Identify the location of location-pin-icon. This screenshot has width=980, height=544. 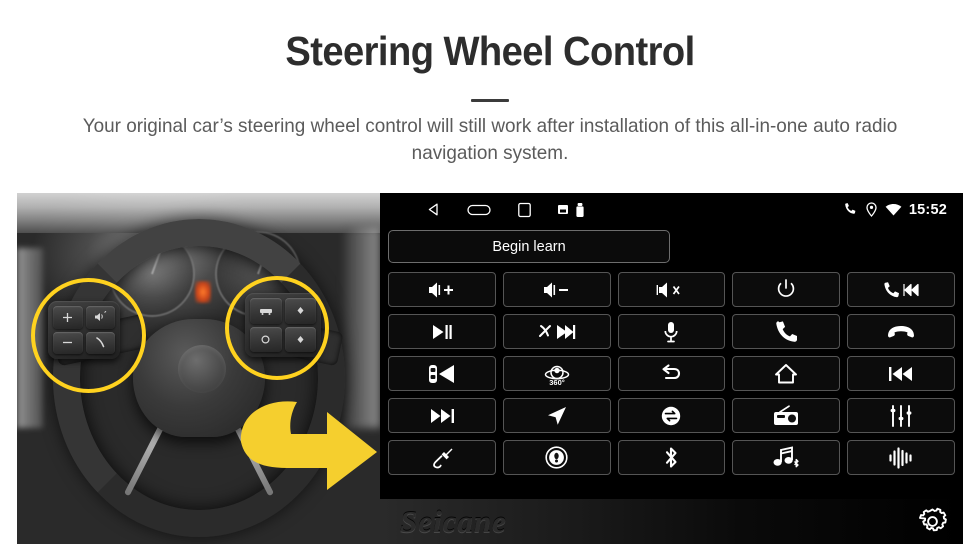
(871, 209).